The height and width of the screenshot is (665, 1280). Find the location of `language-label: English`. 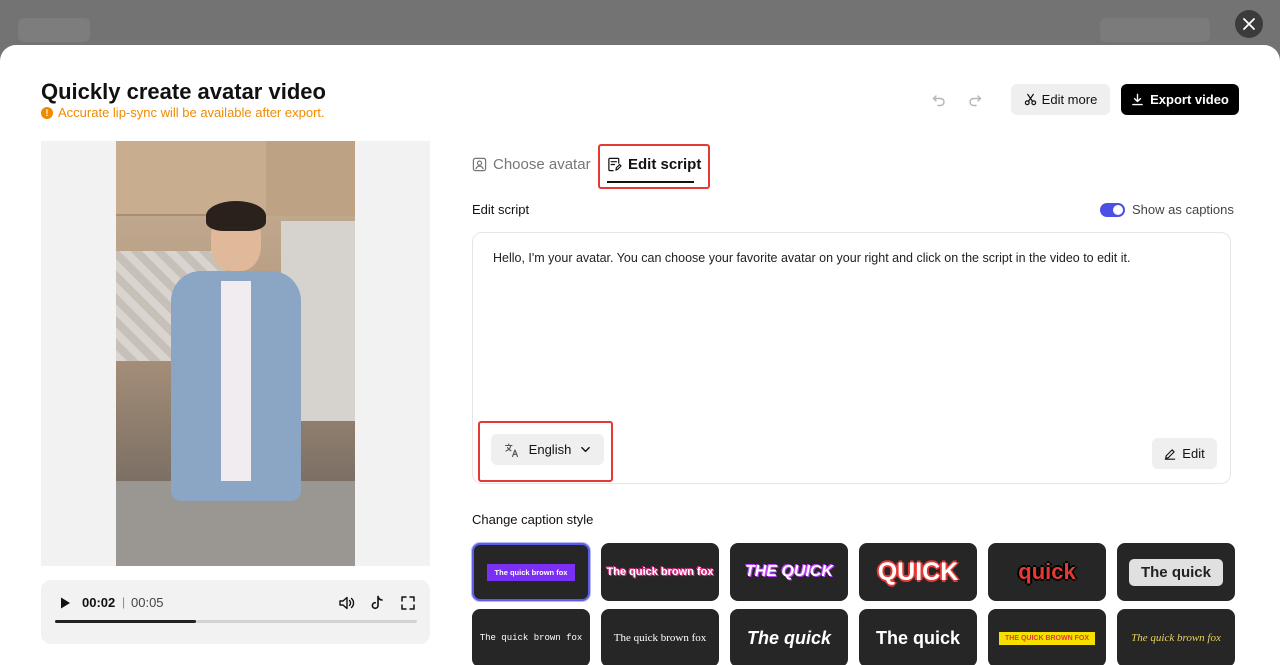

language-label: English is located at coordinates (550, 449).